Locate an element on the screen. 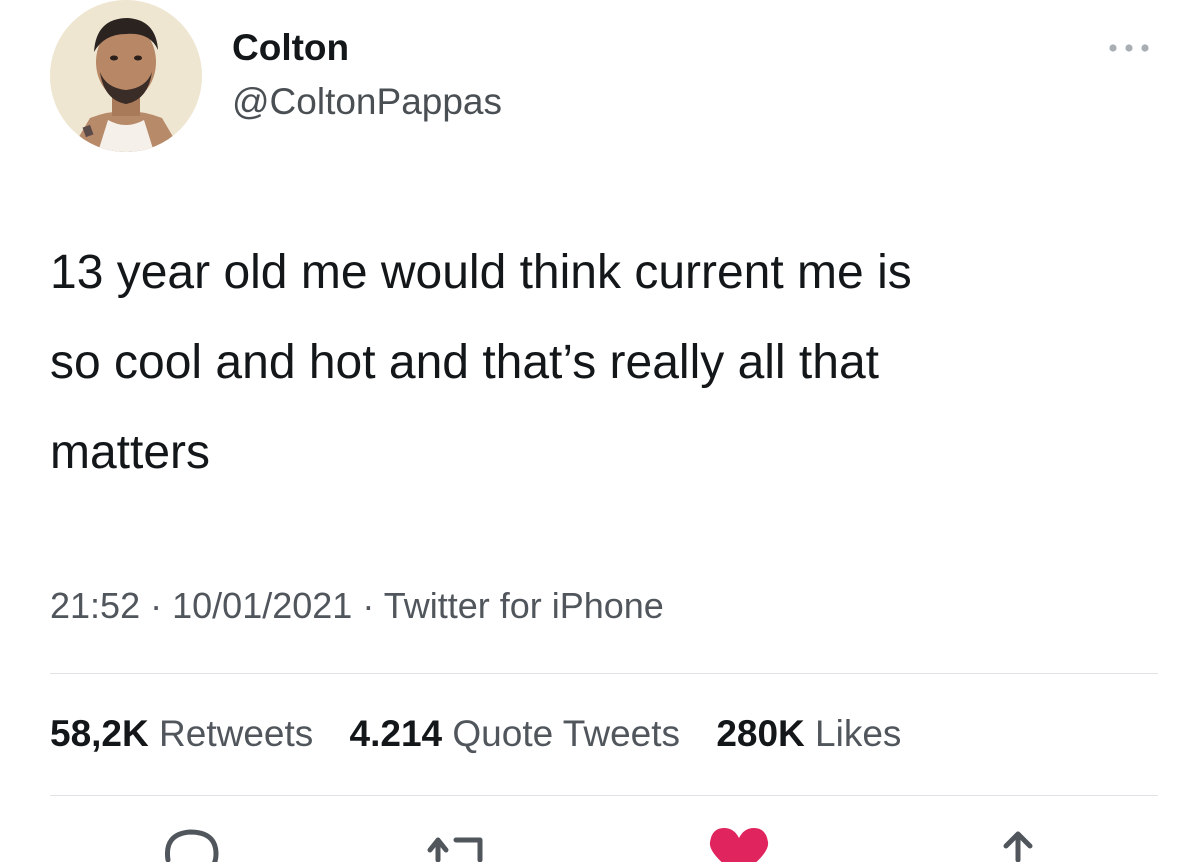  author-name: Colton is located at coordinates (290, 48).